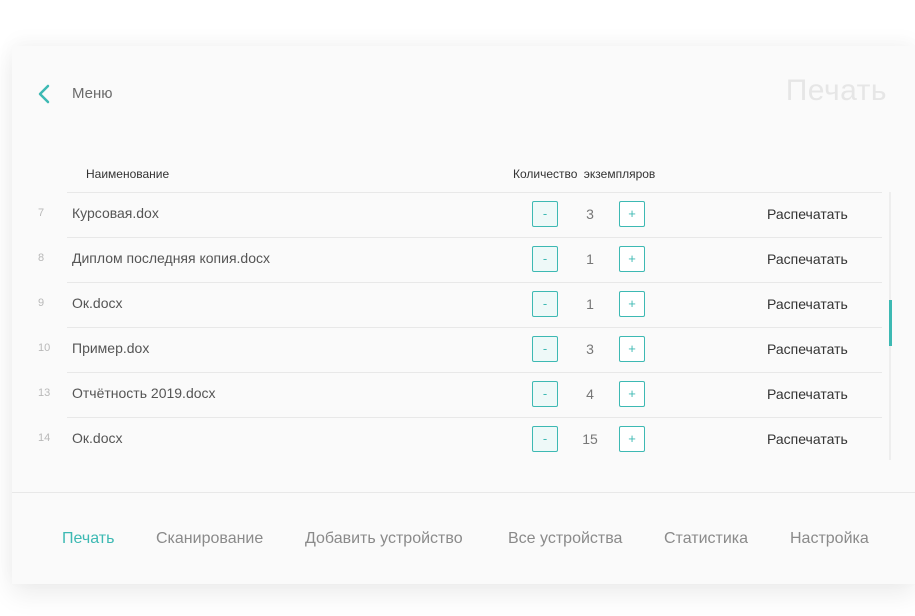 This screenshot has width=915, height=616. I want to click on nav-item-add-device: Добавить устройство, so click(384, 539).